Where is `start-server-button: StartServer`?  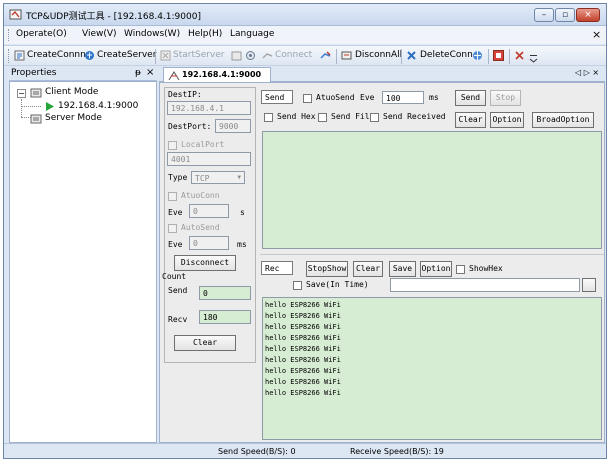
start-server-button: StartServer is located at coordinates (199, 55).